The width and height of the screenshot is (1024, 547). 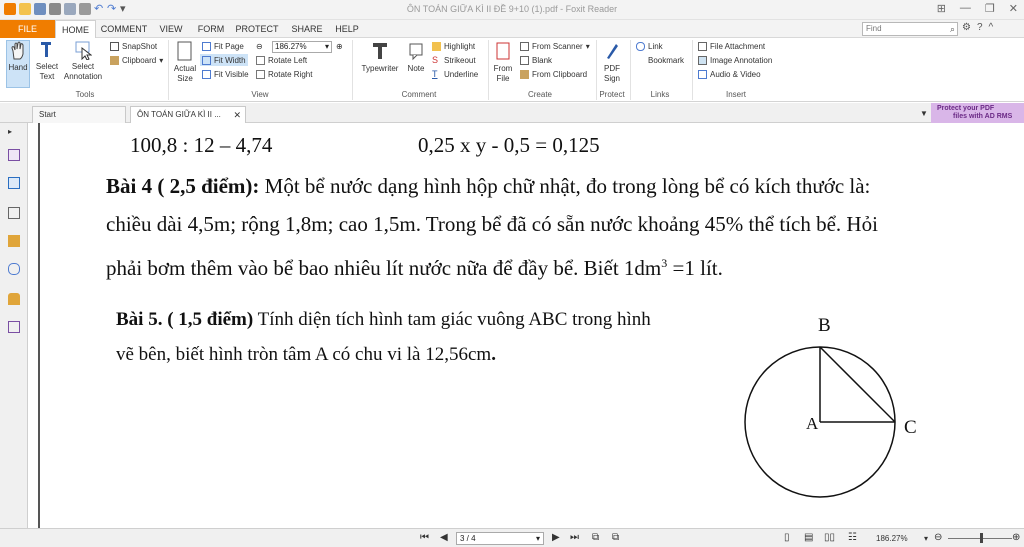 What do you see at coordinates (18, 64) in the screenshot?
I see `hand-tool-button: Hand` at bounding box center [18, 64].